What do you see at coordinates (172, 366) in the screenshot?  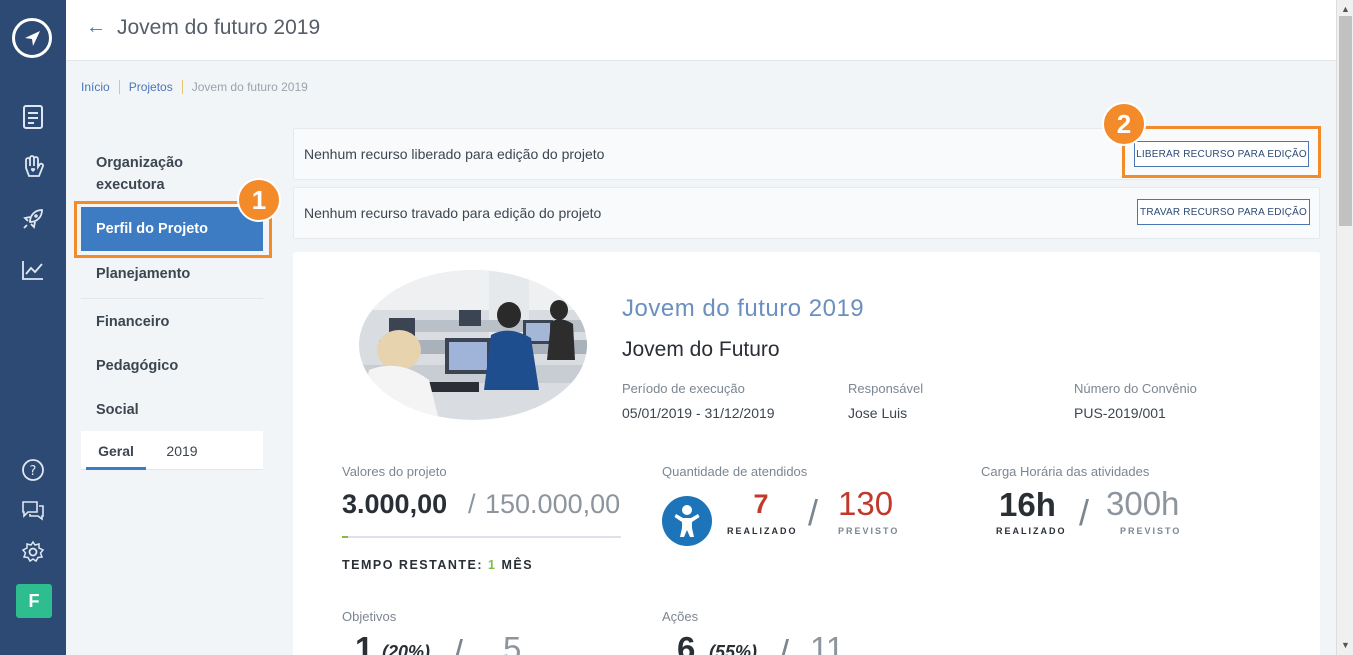 I see `sidebar-item-pedagogico: Pedagógico` at bounding box center [172, 366].